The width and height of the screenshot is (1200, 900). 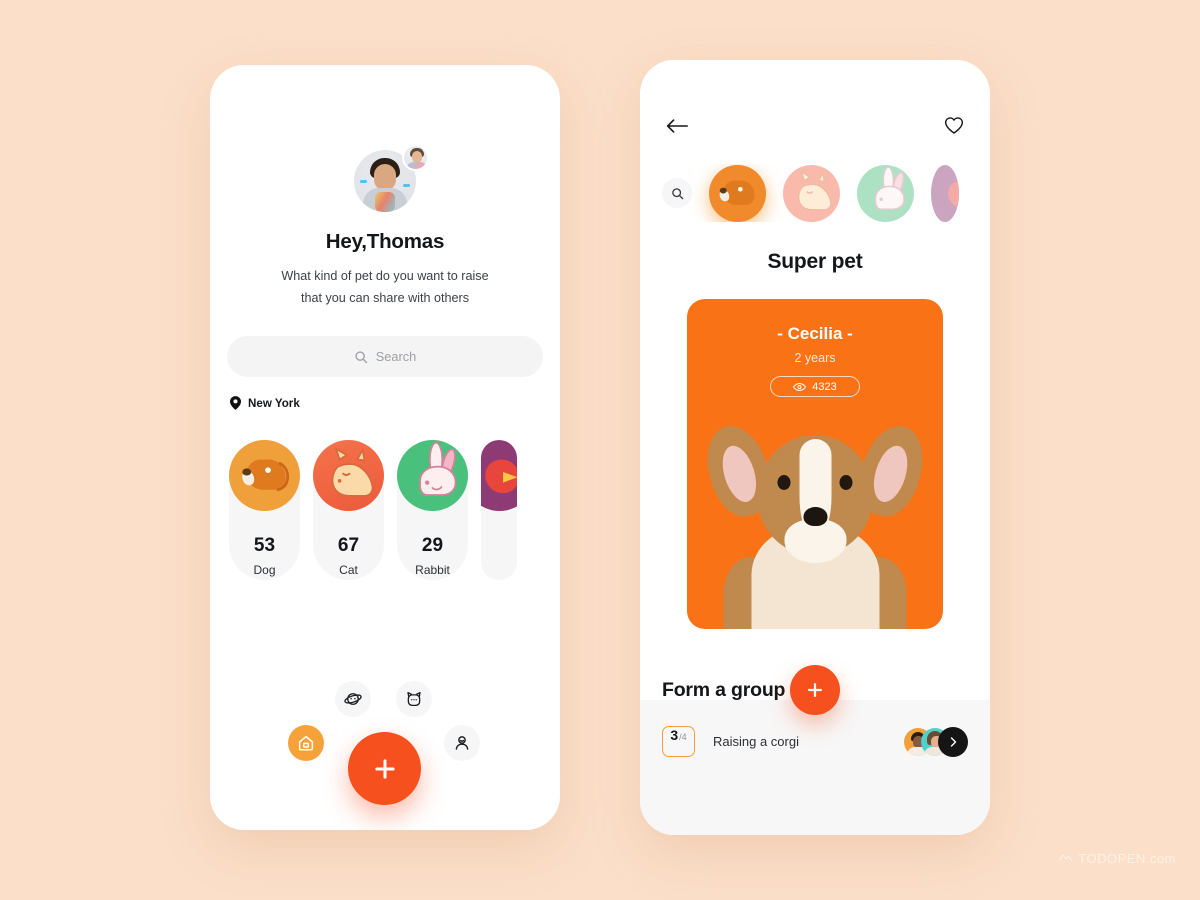 I want to click on nav-profile-button, so click(x=462, y=743).